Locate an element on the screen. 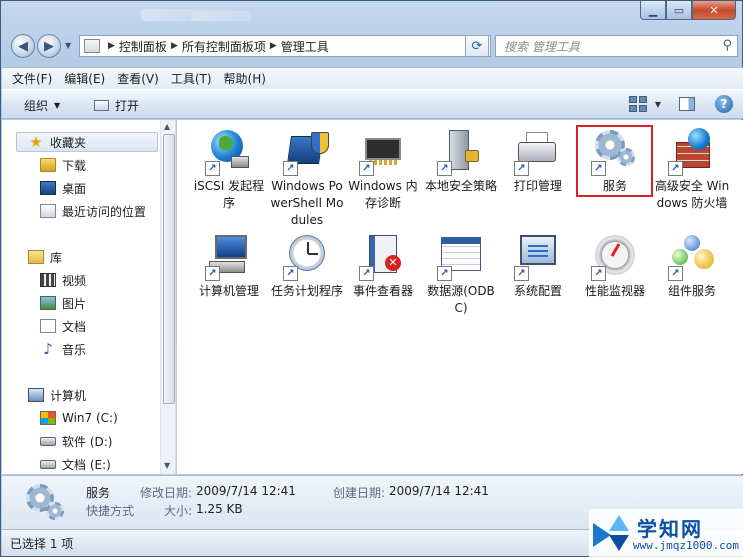 Image resolution: width=743 pixels, height=557 pixels. details-created-value: 2009/7/14 12:41 is located at coordinates (439, 491).